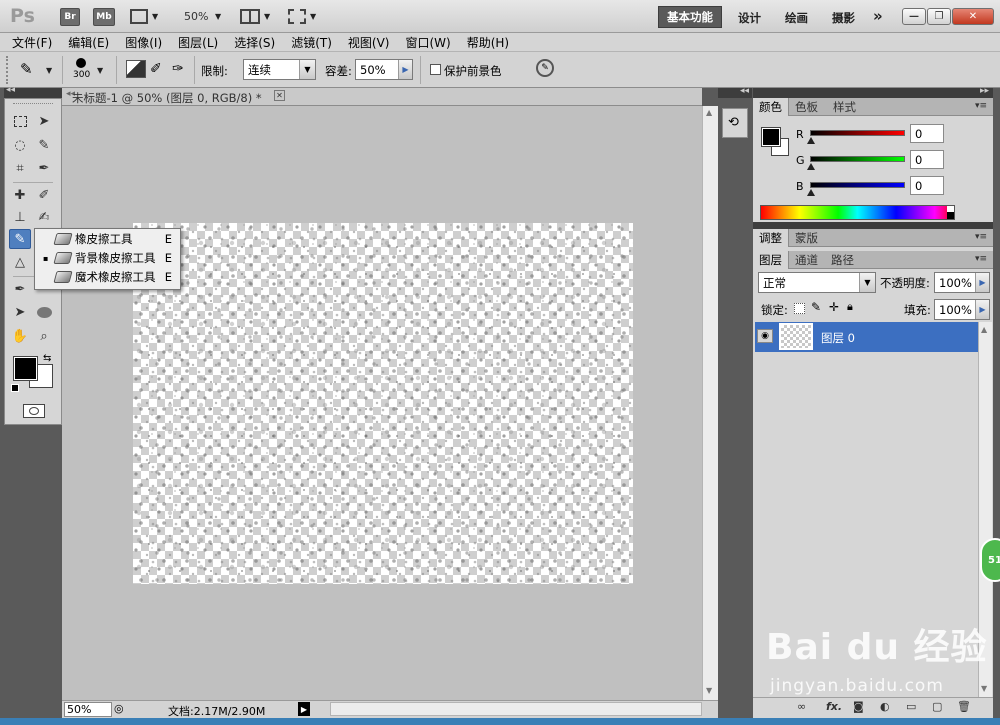 This screenshot has width=1000, height=725. I want to click on fill-input: 100% ▶, so click(962, 309).